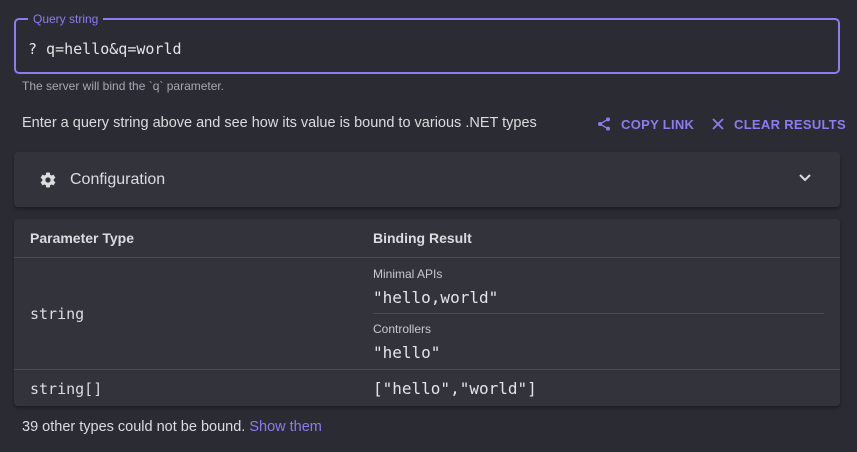  Describe the element at coordinates (134, 427) in the screenshot. I see `unbound-count-text: 39 other types could not be bound.` at that location.